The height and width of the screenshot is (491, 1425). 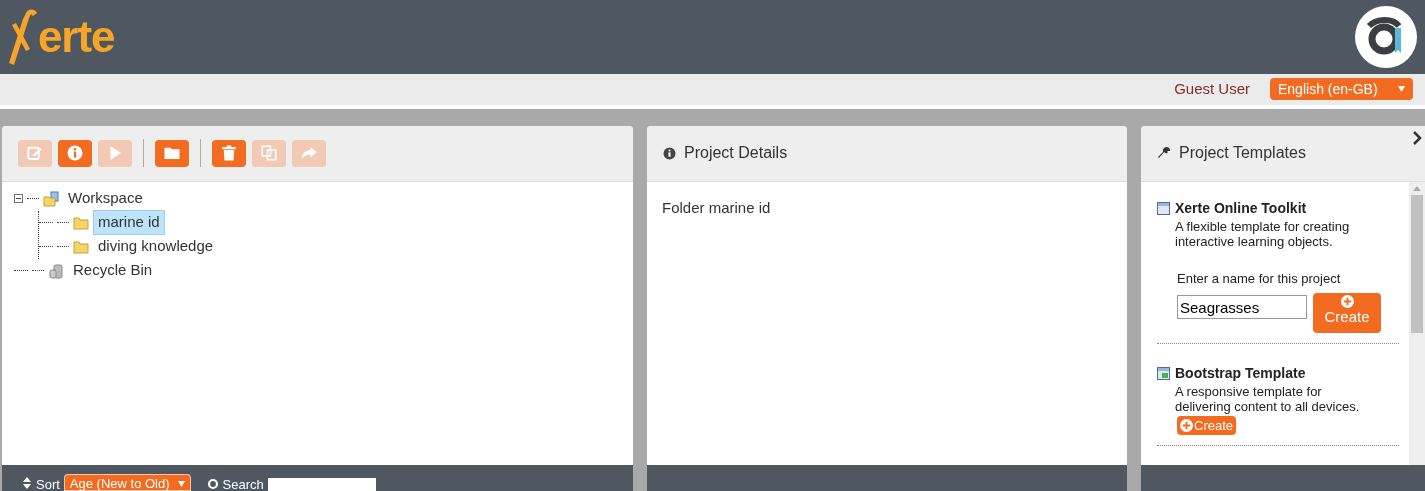 What do you see at coordinates (1417, 188) in the screenshot?
I see `scroll-up-icon` at bounding box center [1417, 188].